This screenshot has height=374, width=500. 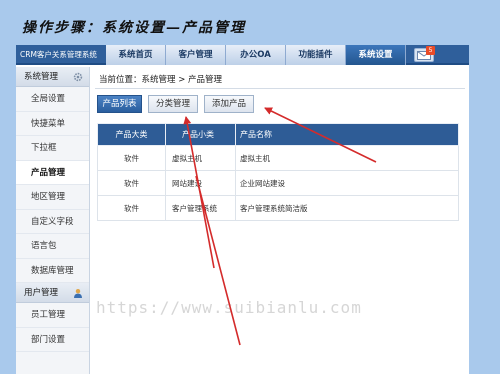 What do you see at coordinates (52, 99) in the screenshot?
I see `sidebar-item-global-settings: 全局设置` at bounding box center [52, 99].